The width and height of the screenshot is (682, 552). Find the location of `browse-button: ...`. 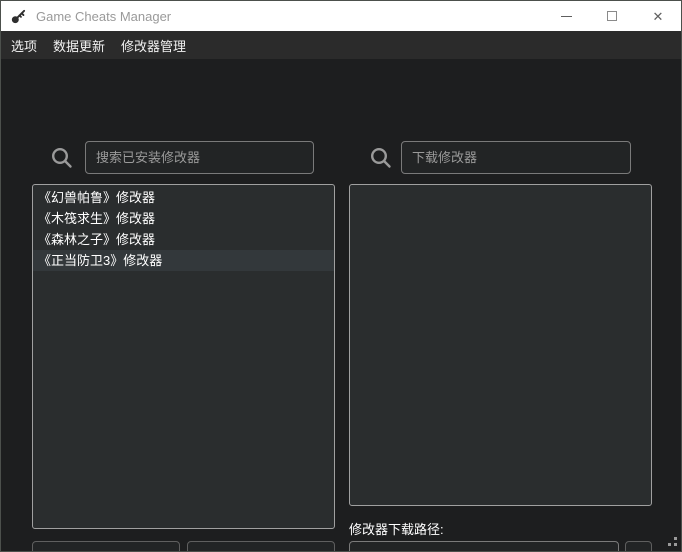

browse-button: ... is located at coordinates (638, 546).